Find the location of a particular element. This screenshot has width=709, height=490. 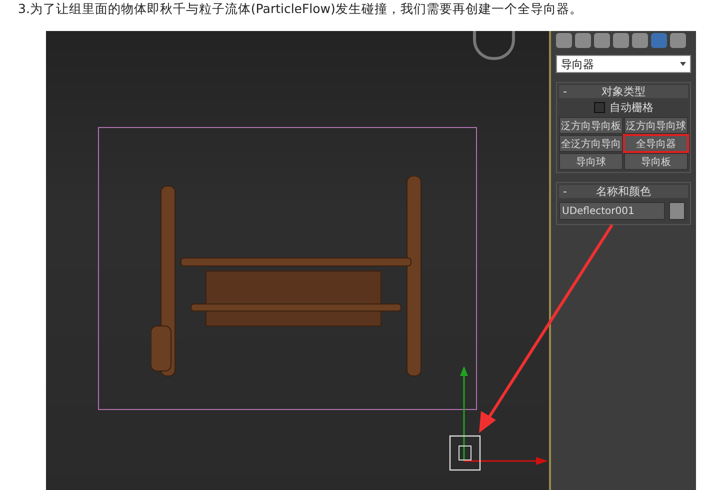

name-field: UDeflector001 is located at coordinates (612, 211).